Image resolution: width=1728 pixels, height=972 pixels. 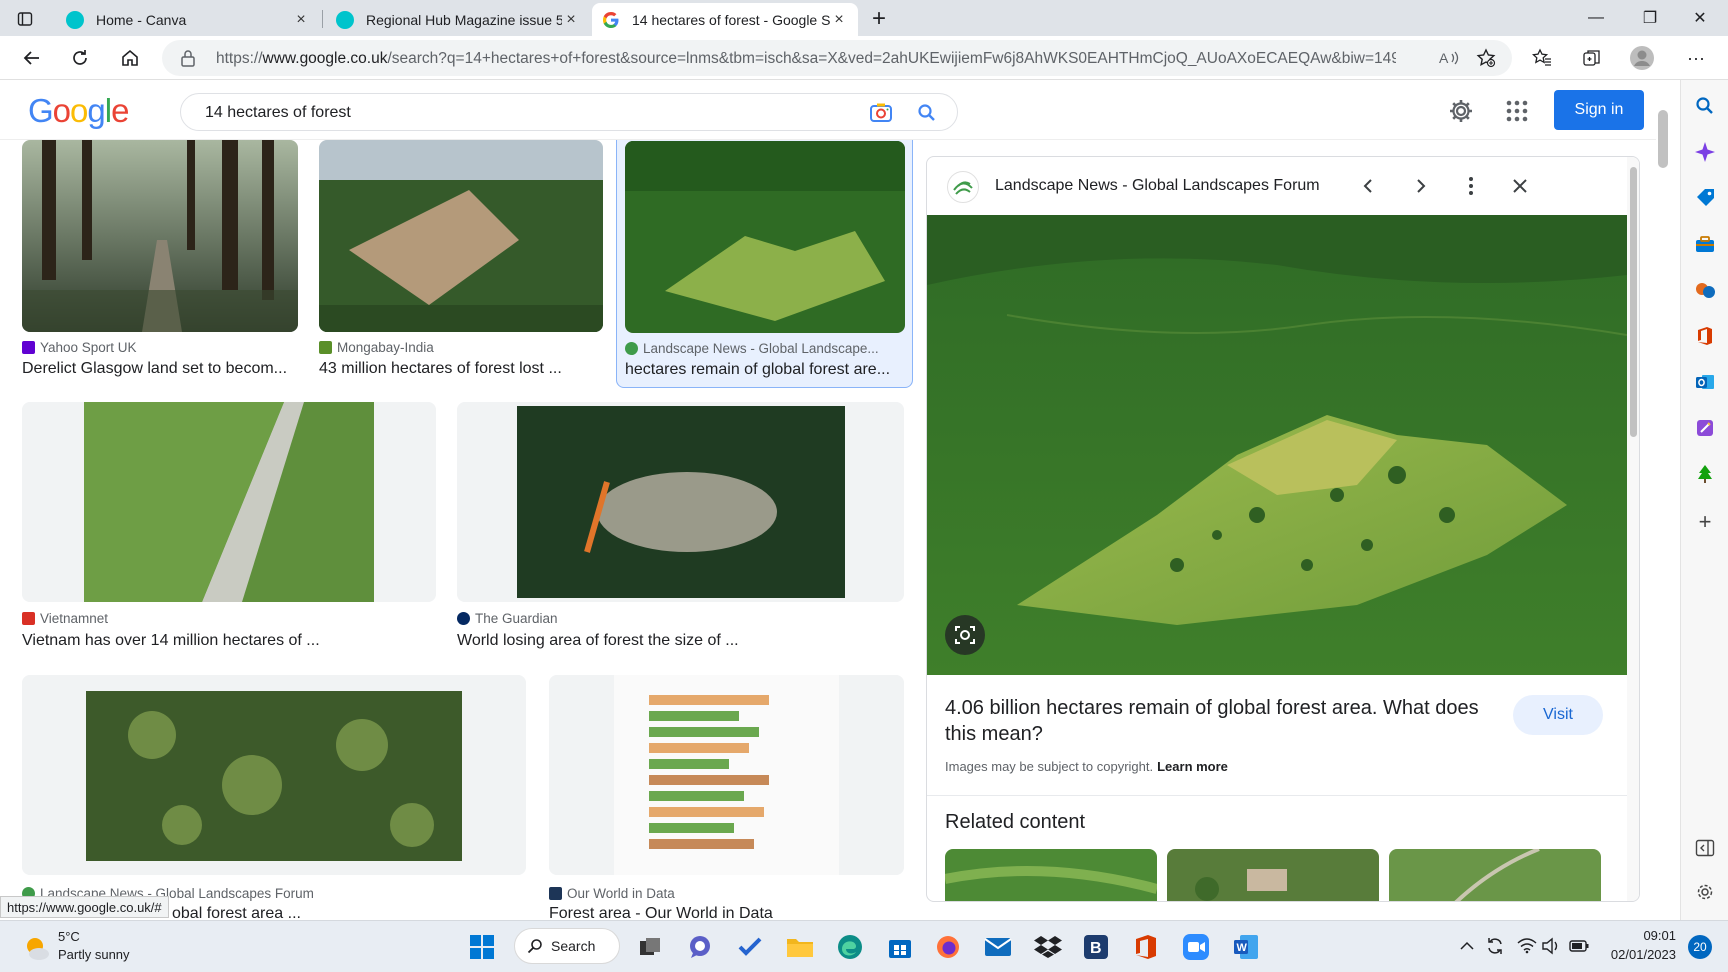 I want to click on todo-icon, so click(x=750, y=947).